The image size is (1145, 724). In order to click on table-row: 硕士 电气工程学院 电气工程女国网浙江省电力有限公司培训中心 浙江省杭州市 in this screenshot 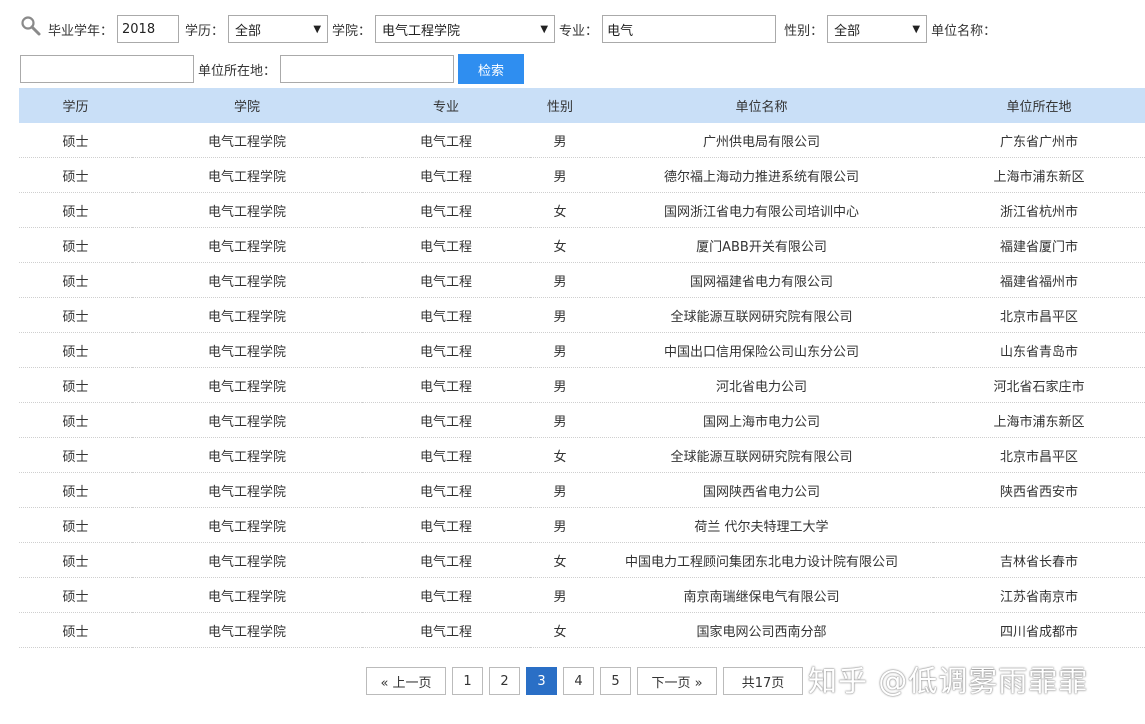, I will do `click(582, 210)`.